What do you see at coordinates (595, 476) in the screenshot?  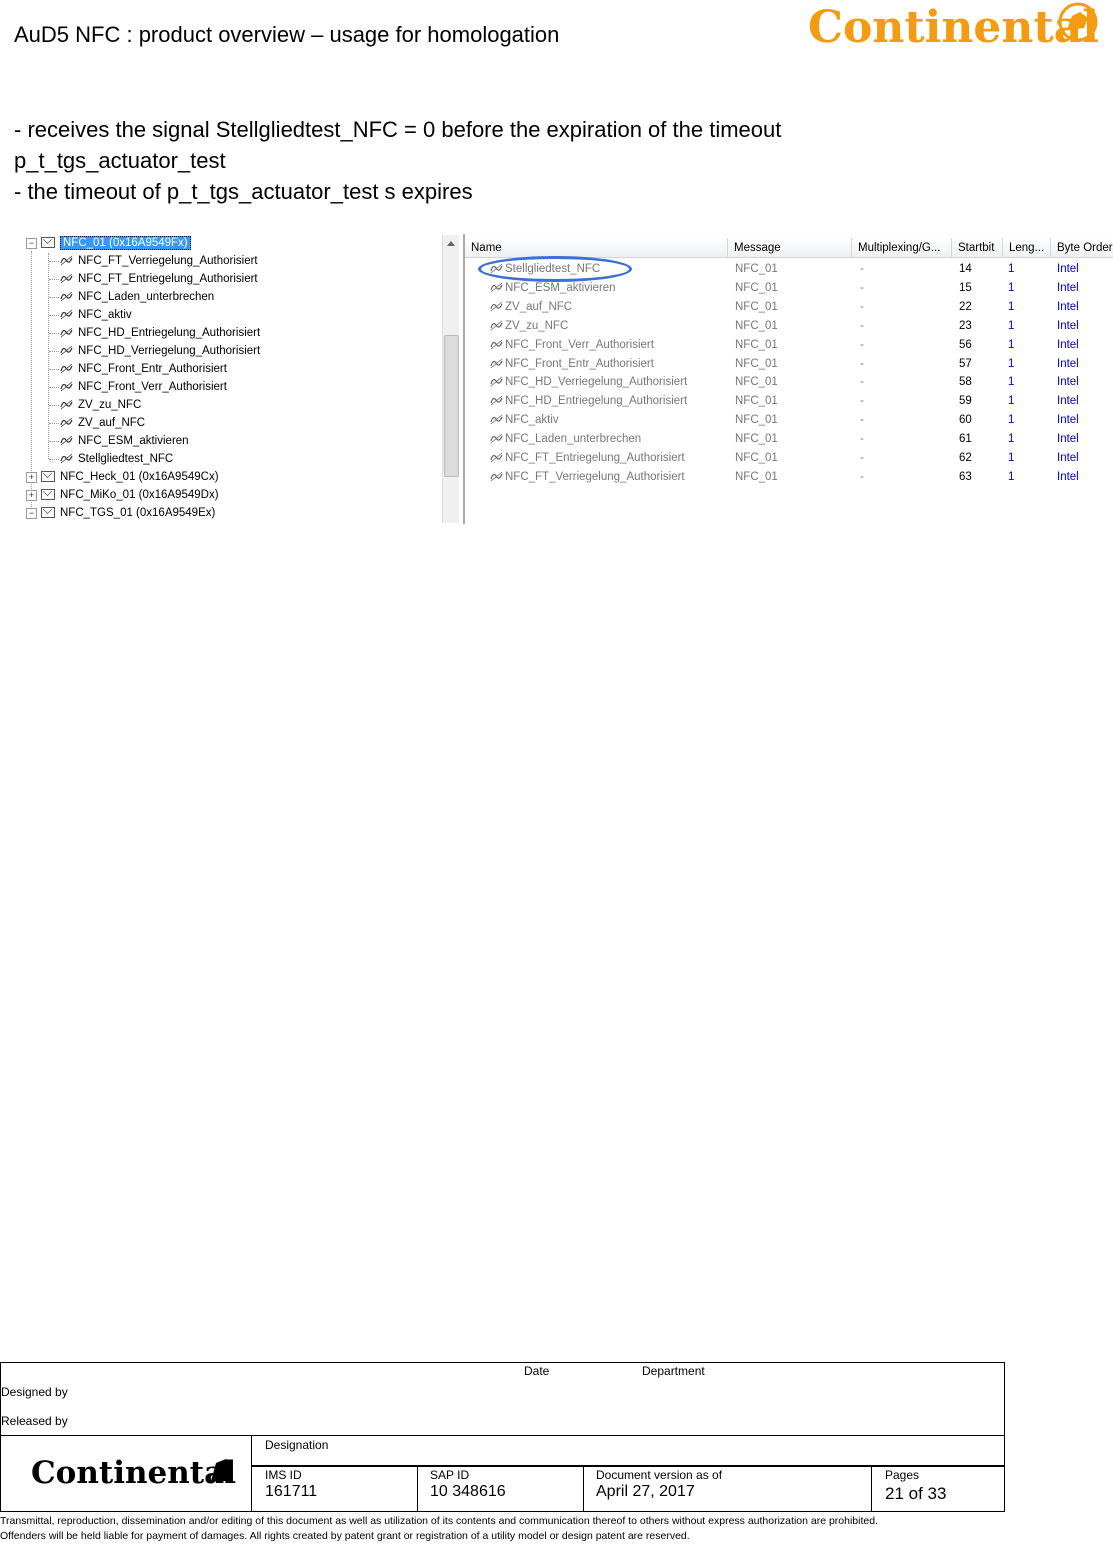 I see `cell-name: NFC_FT_Verriegelung_Authorisiert` at bounding box center [595, 476].